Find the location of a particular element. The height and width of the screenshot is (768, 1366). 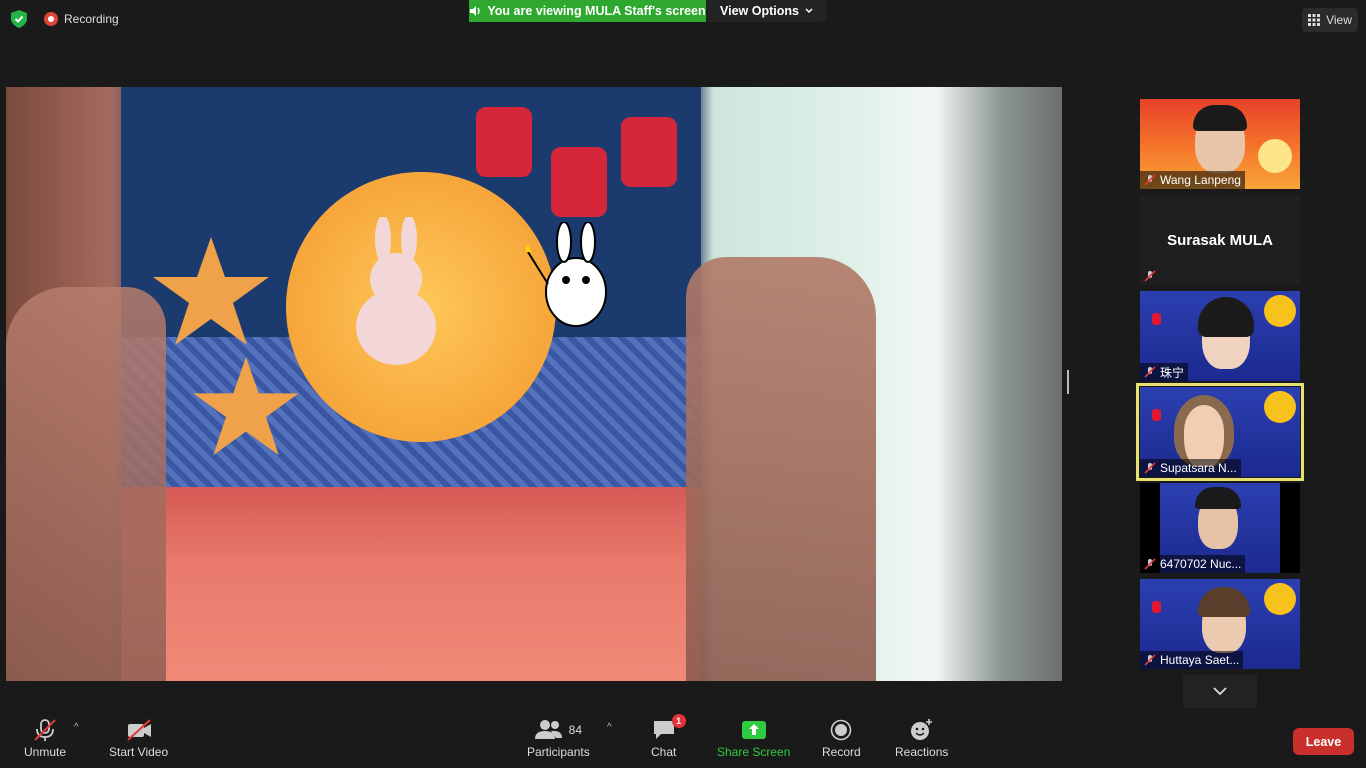

participant-name-large: Surasak MULA is located at coordinates (1220, 240).